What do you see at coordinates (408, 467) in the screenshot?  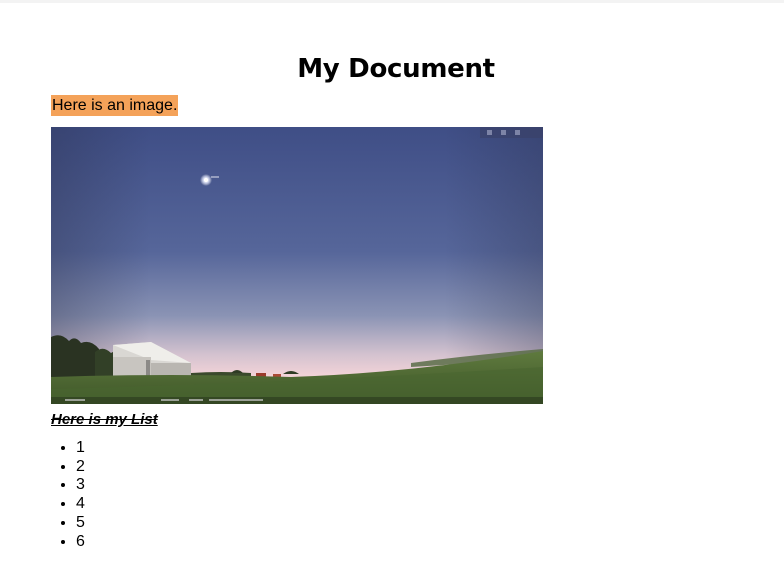 I see `list-item: 2` at bounding box center [408, 467].